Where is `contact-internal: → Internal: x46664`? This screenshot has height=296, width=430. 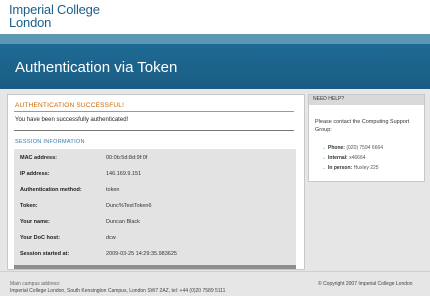 contact-internal: → Internal: x46664 is located at coordinates (343, 158).